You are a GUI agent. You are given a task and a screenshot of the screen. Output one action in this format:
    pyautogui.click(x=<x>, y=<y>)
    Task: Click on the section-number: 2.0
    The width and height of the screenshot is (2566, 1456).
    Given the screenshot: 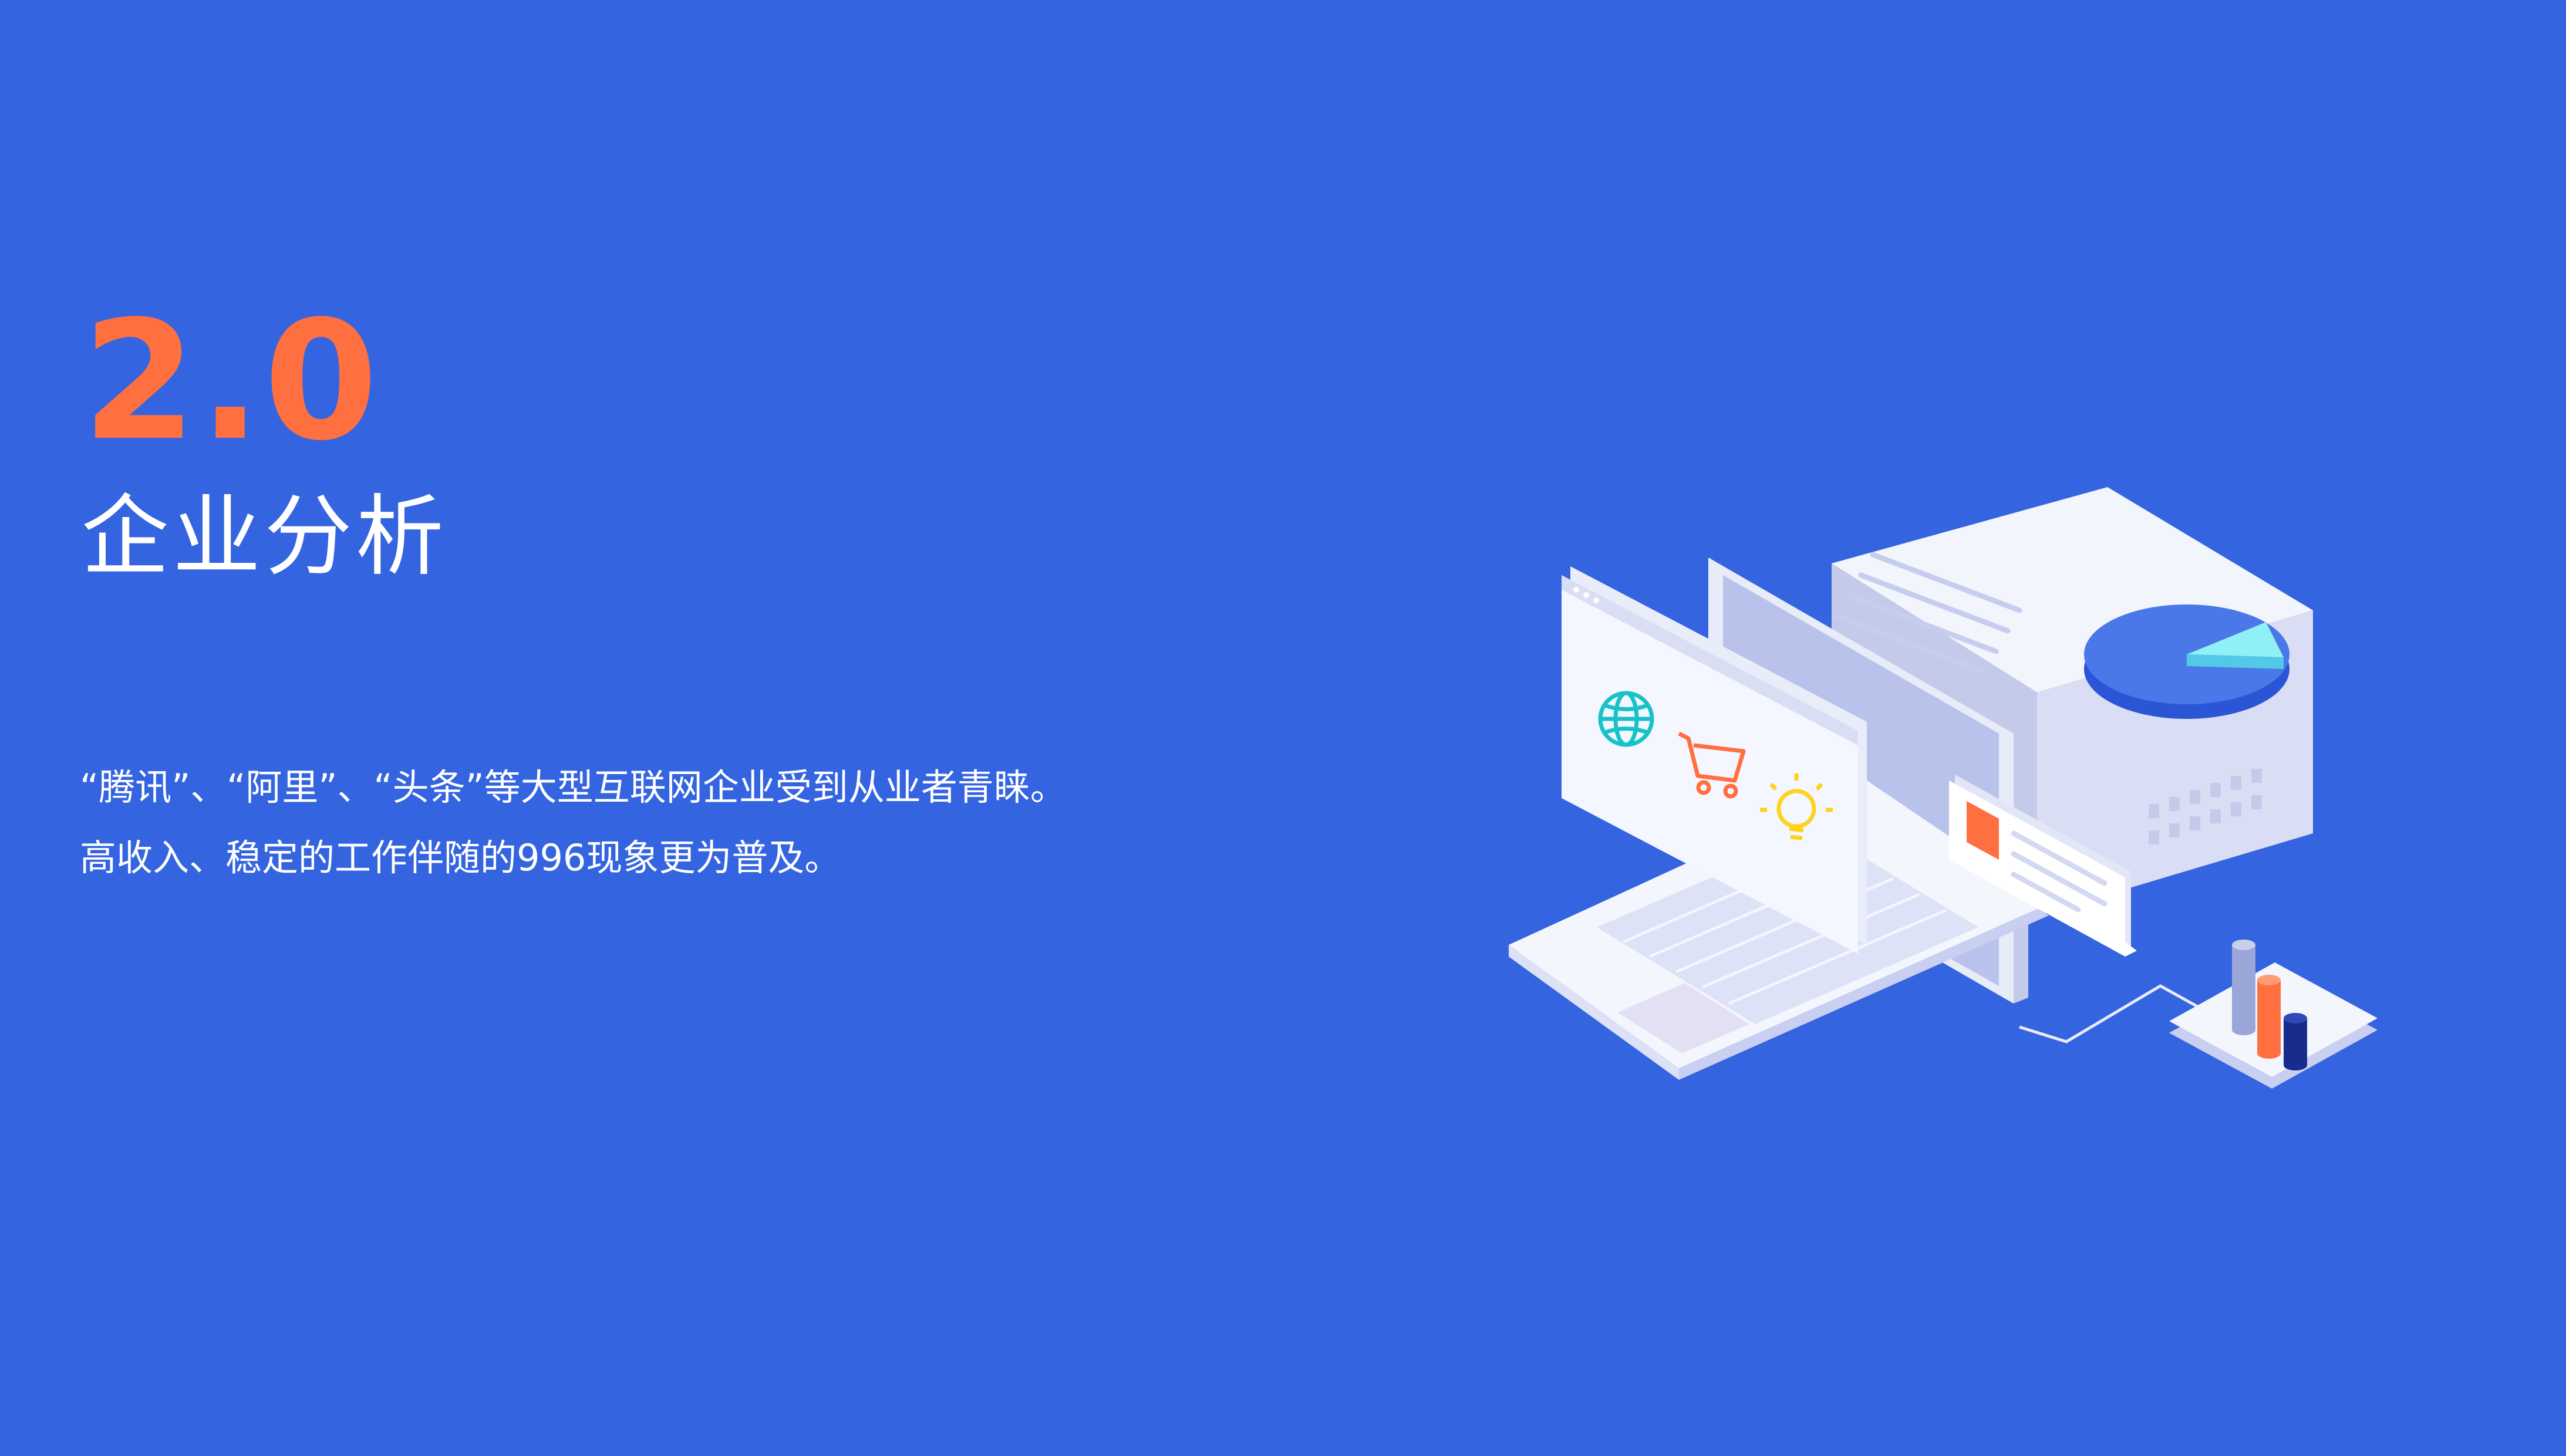 What is the action you would take?
    pyautogui.click(x=231, y=381)
    